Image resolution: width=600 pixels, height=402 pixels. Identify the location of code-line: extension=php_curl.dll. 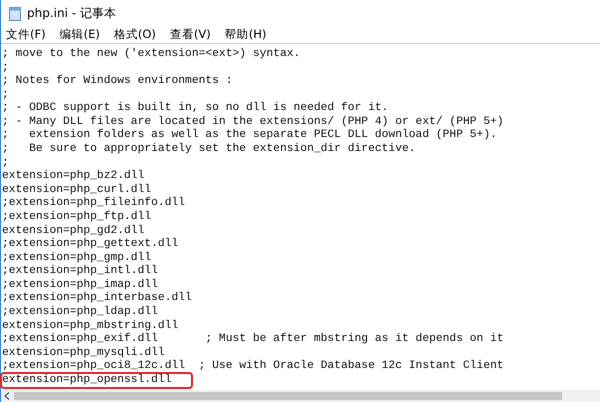
(77, 190).